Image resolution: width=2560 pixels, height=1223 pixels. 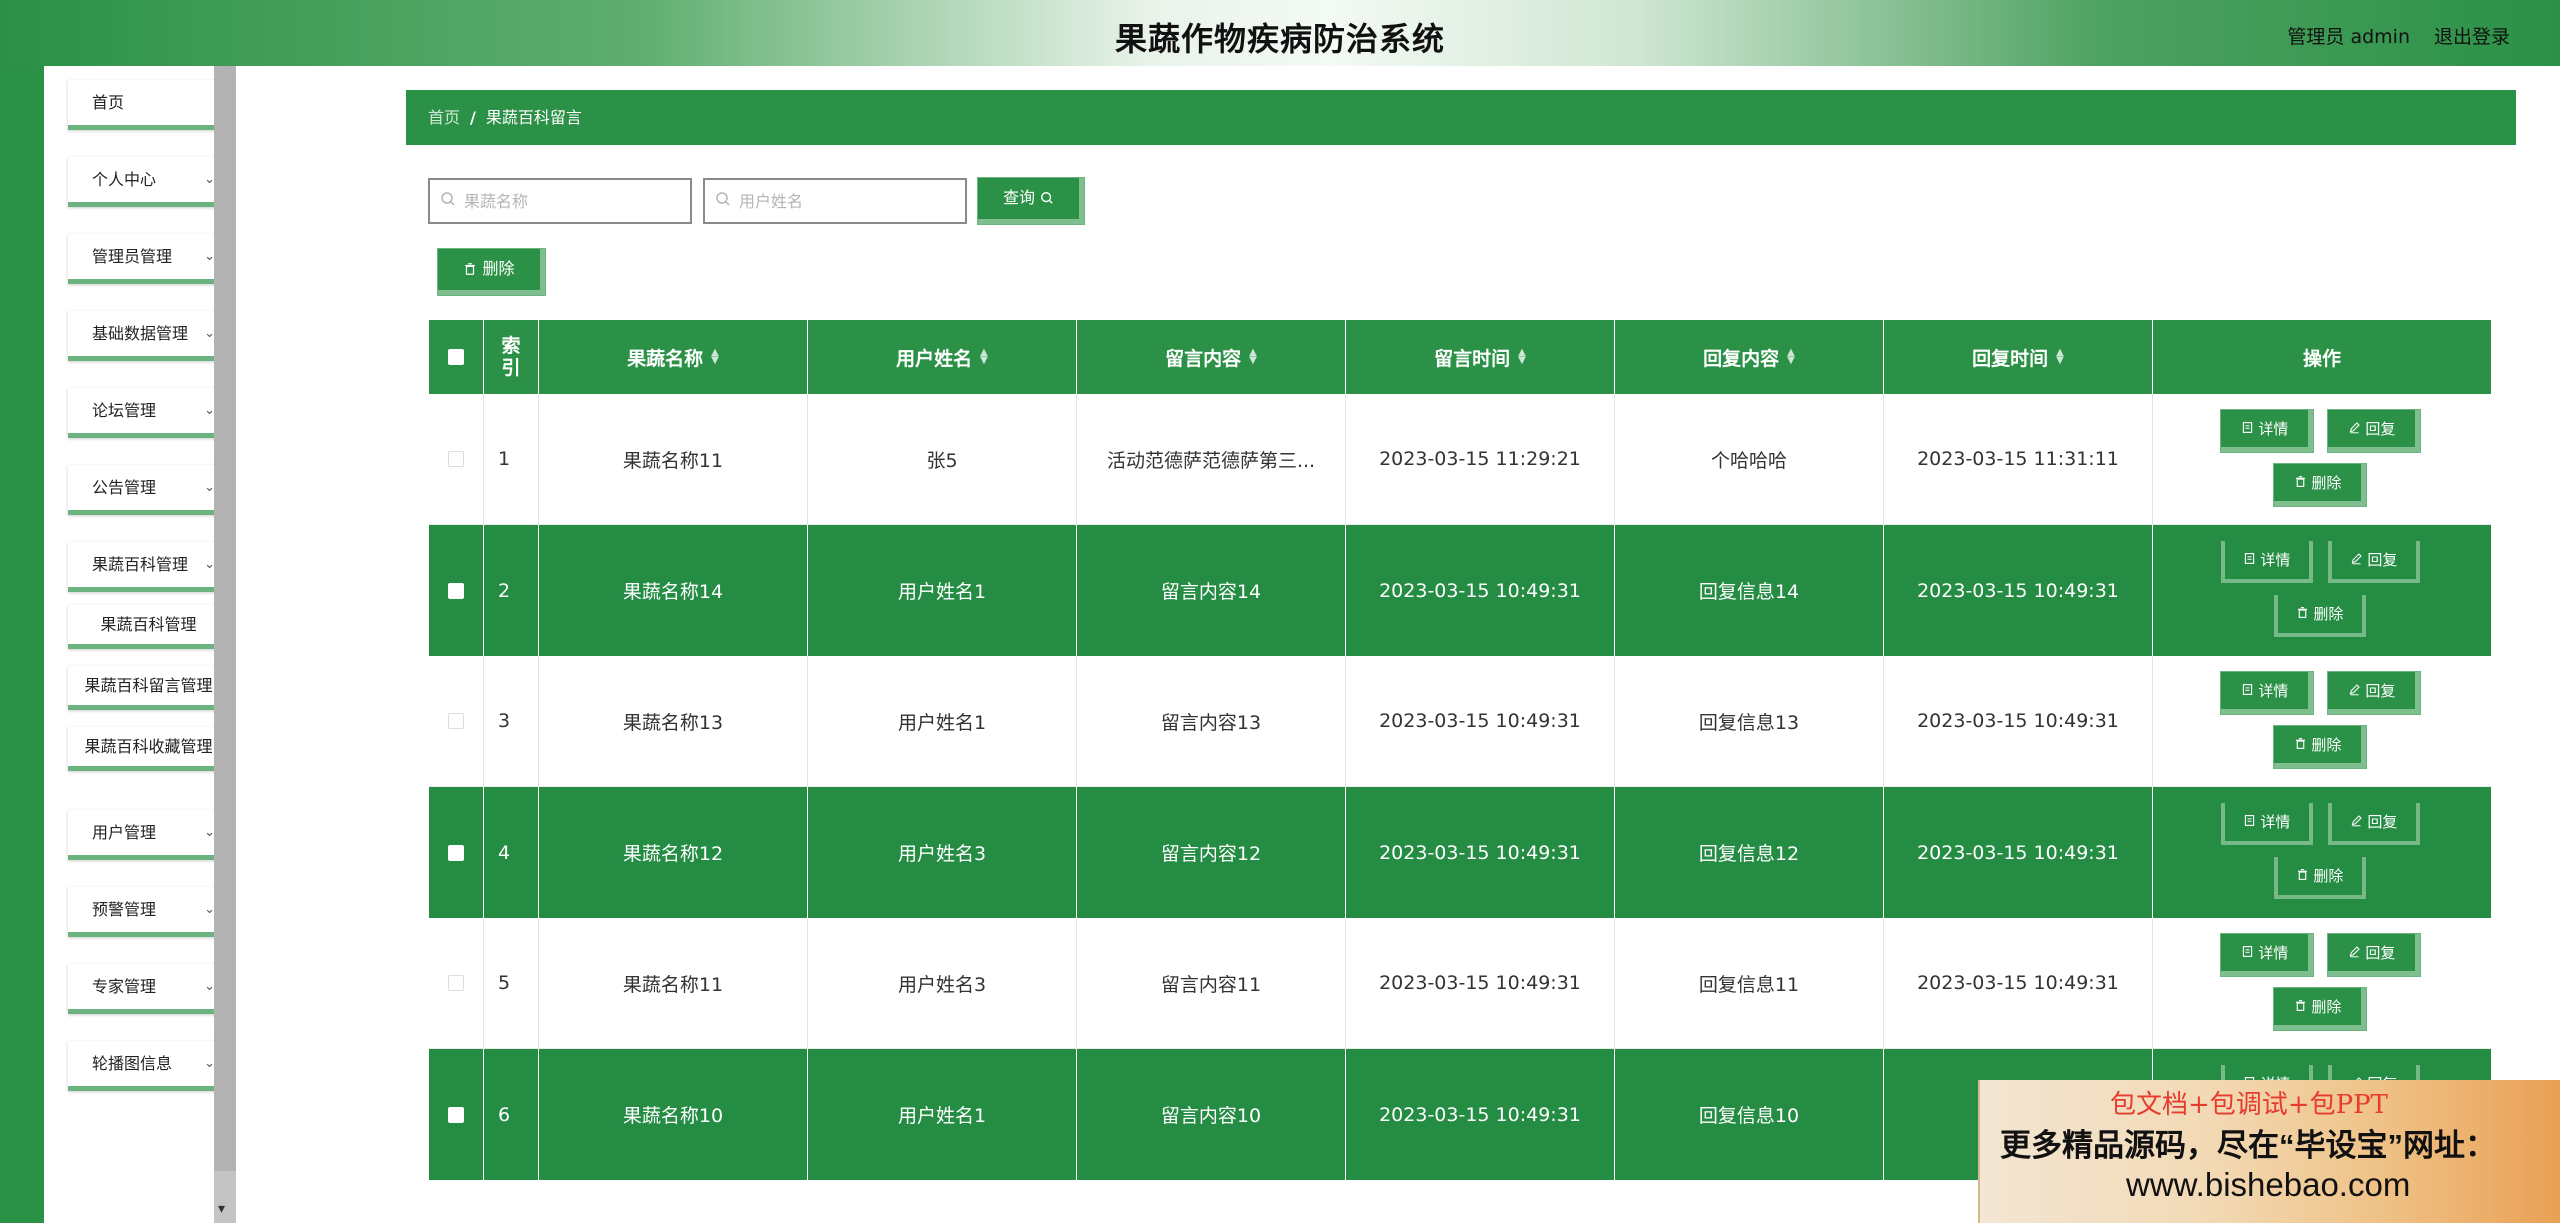 What do you see at coordinates (1749, 590) in the screenshot?
I see `row-reply: 回复信息14` at bounding box center [1749, 590].